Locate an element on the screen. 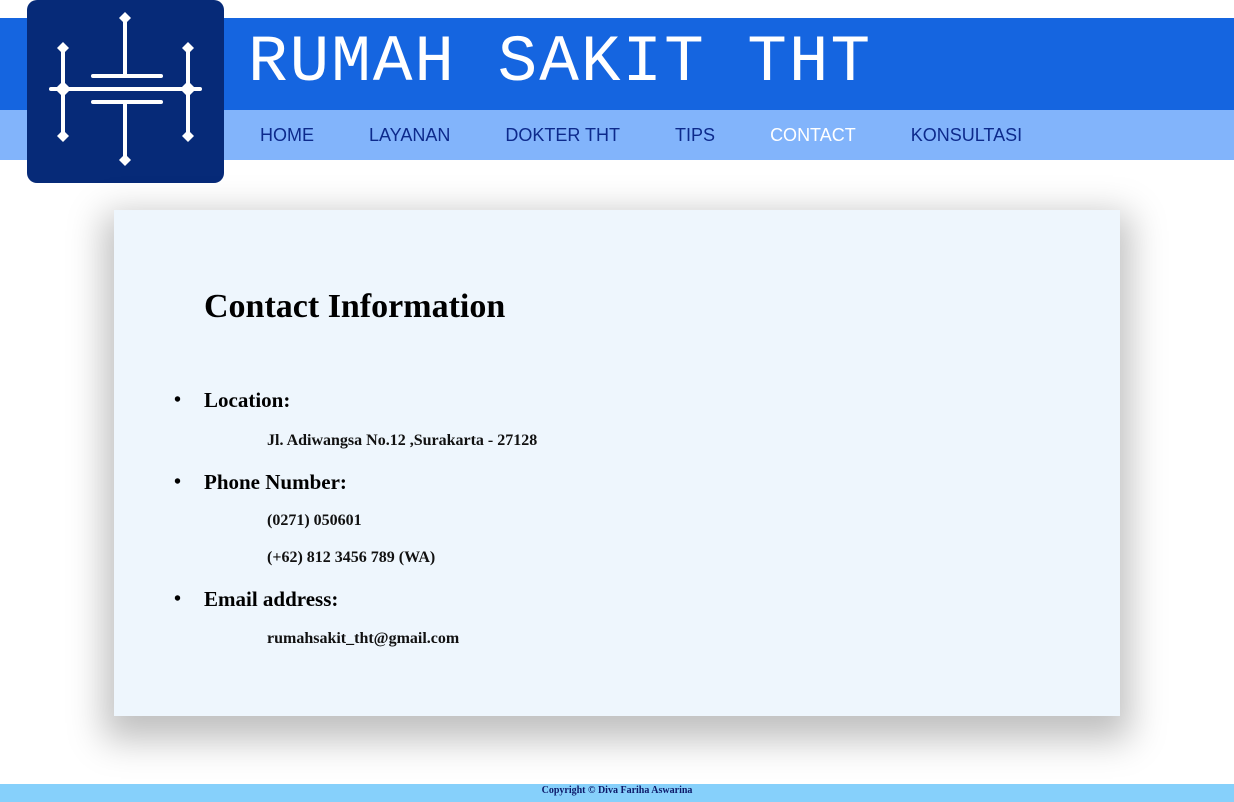 Image resolution: width=1234 pixels, height=802 pixels. nav-tips: TIPS is located at coordinates (695, 135).